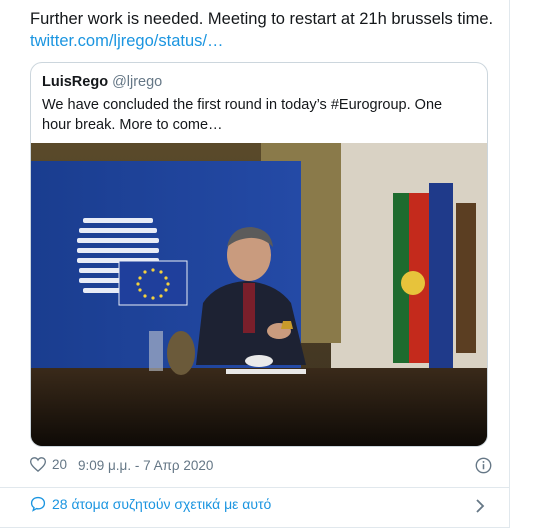 This screenshot has width=537, height=529. What do you see at coordinates (181, 353) in the screenshot?
I see `photo-chair` at bounding box center [181, 353].